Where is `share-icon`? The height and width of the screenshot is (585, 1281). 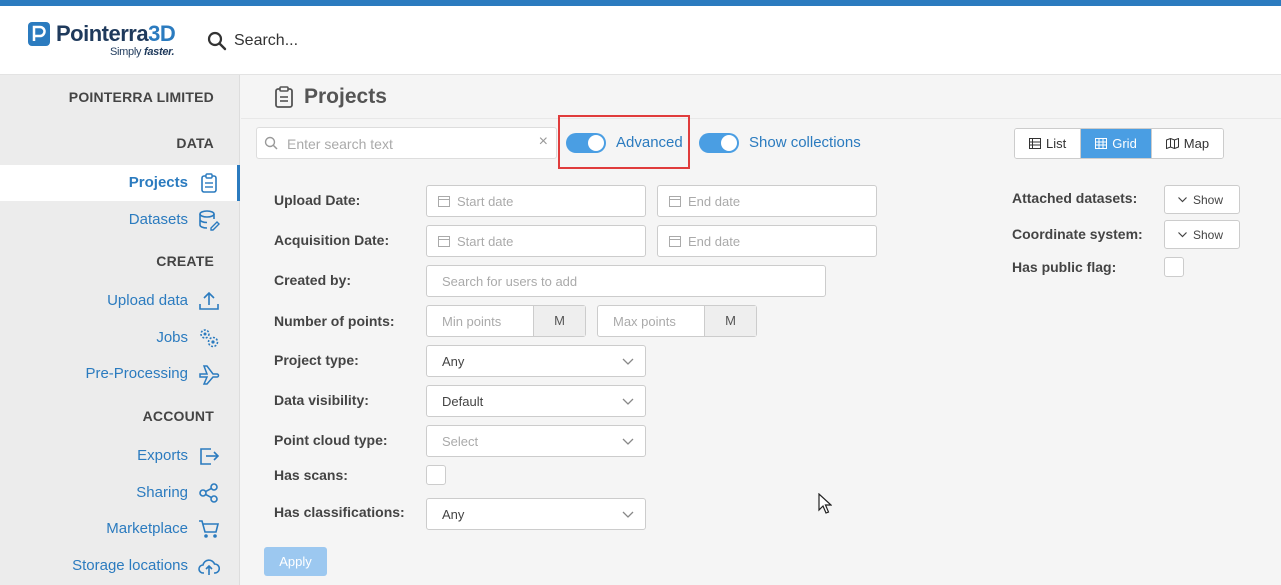
share-icon is located at coordinates (208, 493).